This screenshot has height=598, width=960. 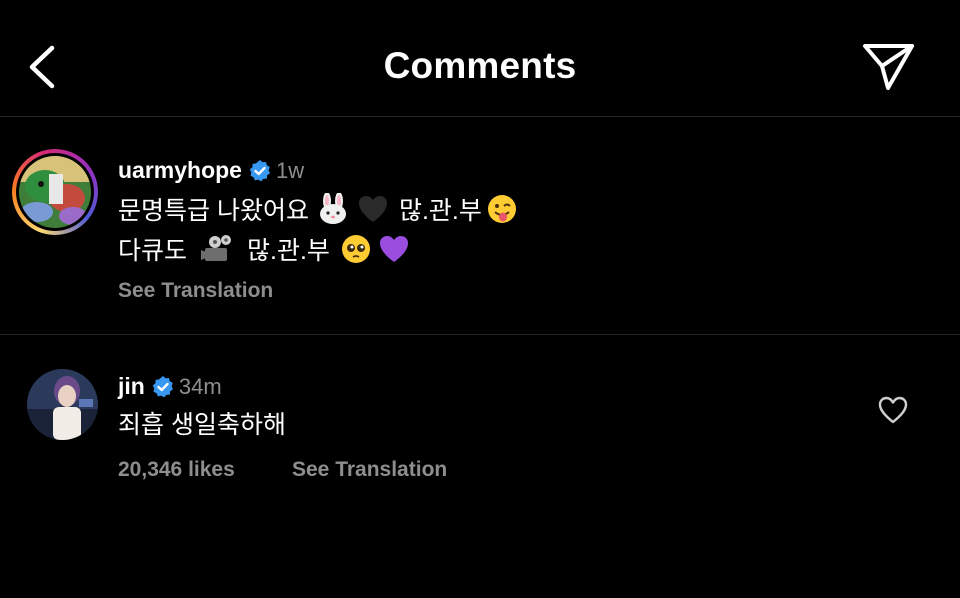 I want to click on page-title: Comments, so click(x=480, y=65).